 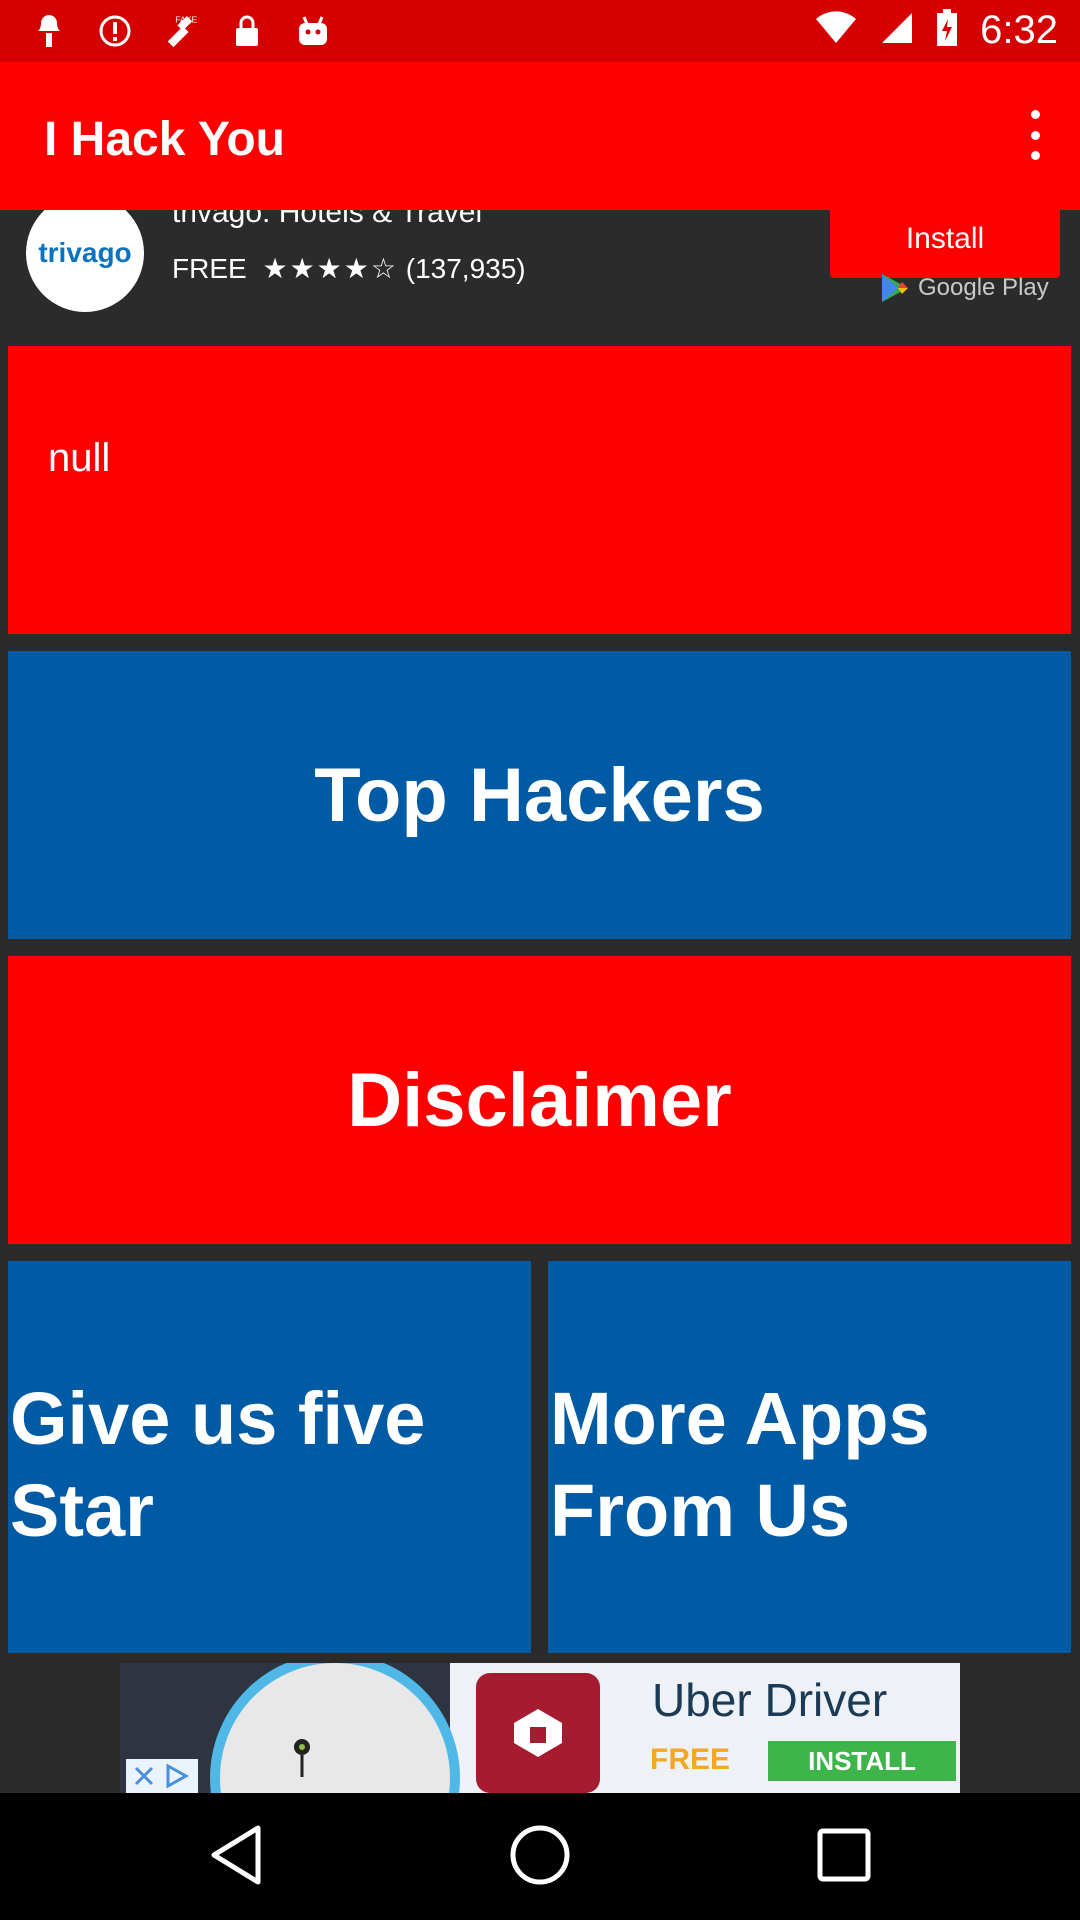 I want to click on close-icon, so click(x=144, y=1776).